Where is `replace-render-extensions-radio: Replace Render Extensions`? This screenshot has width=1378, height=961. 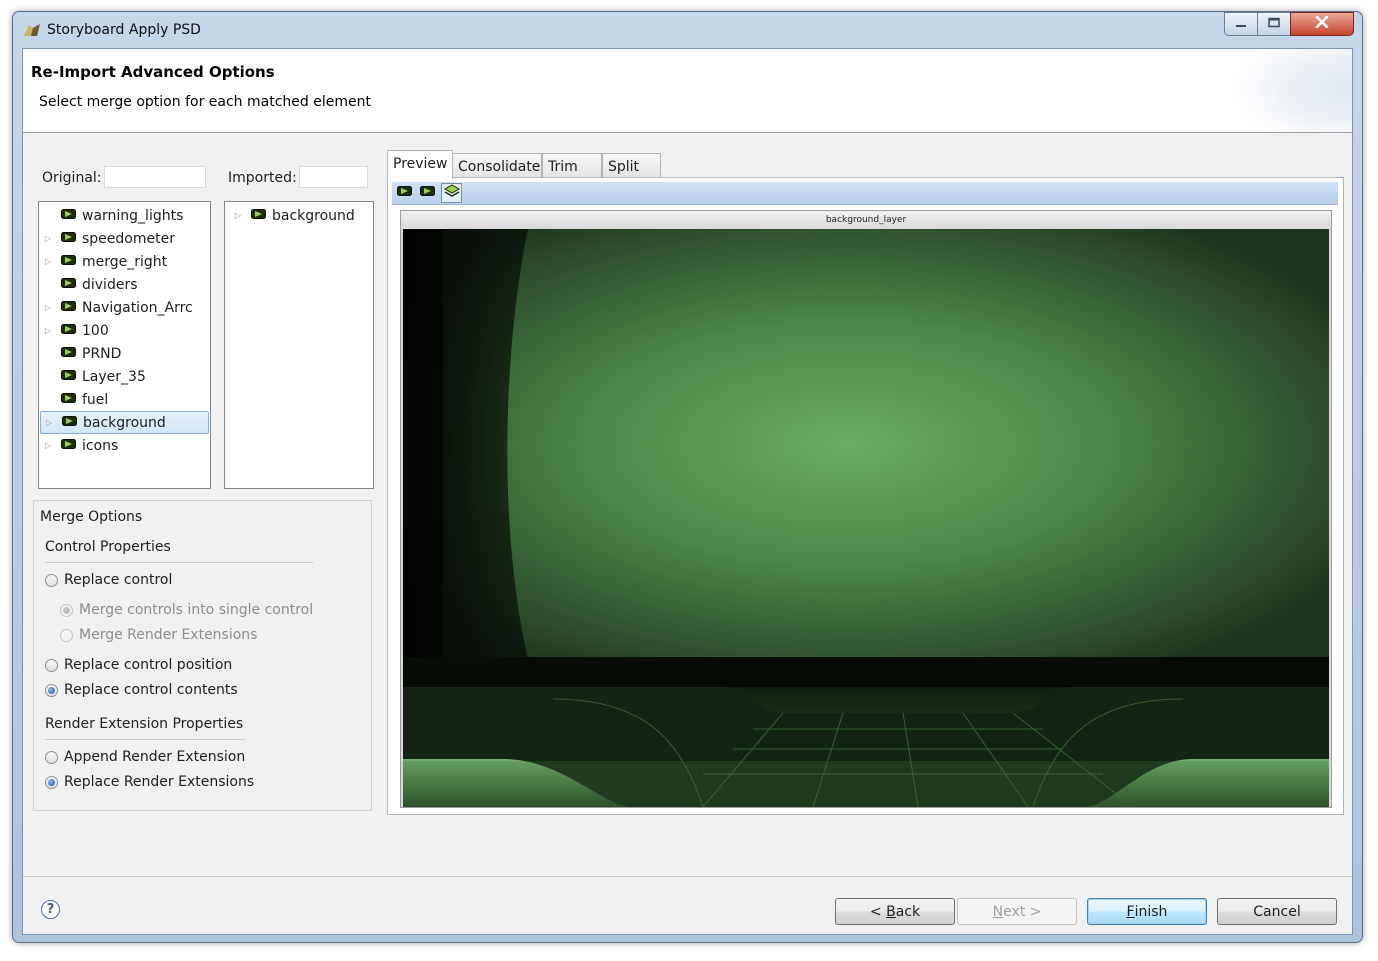
replace-render-extensions-radio: Replace Render Extensions is located at coordinates (149, 782).